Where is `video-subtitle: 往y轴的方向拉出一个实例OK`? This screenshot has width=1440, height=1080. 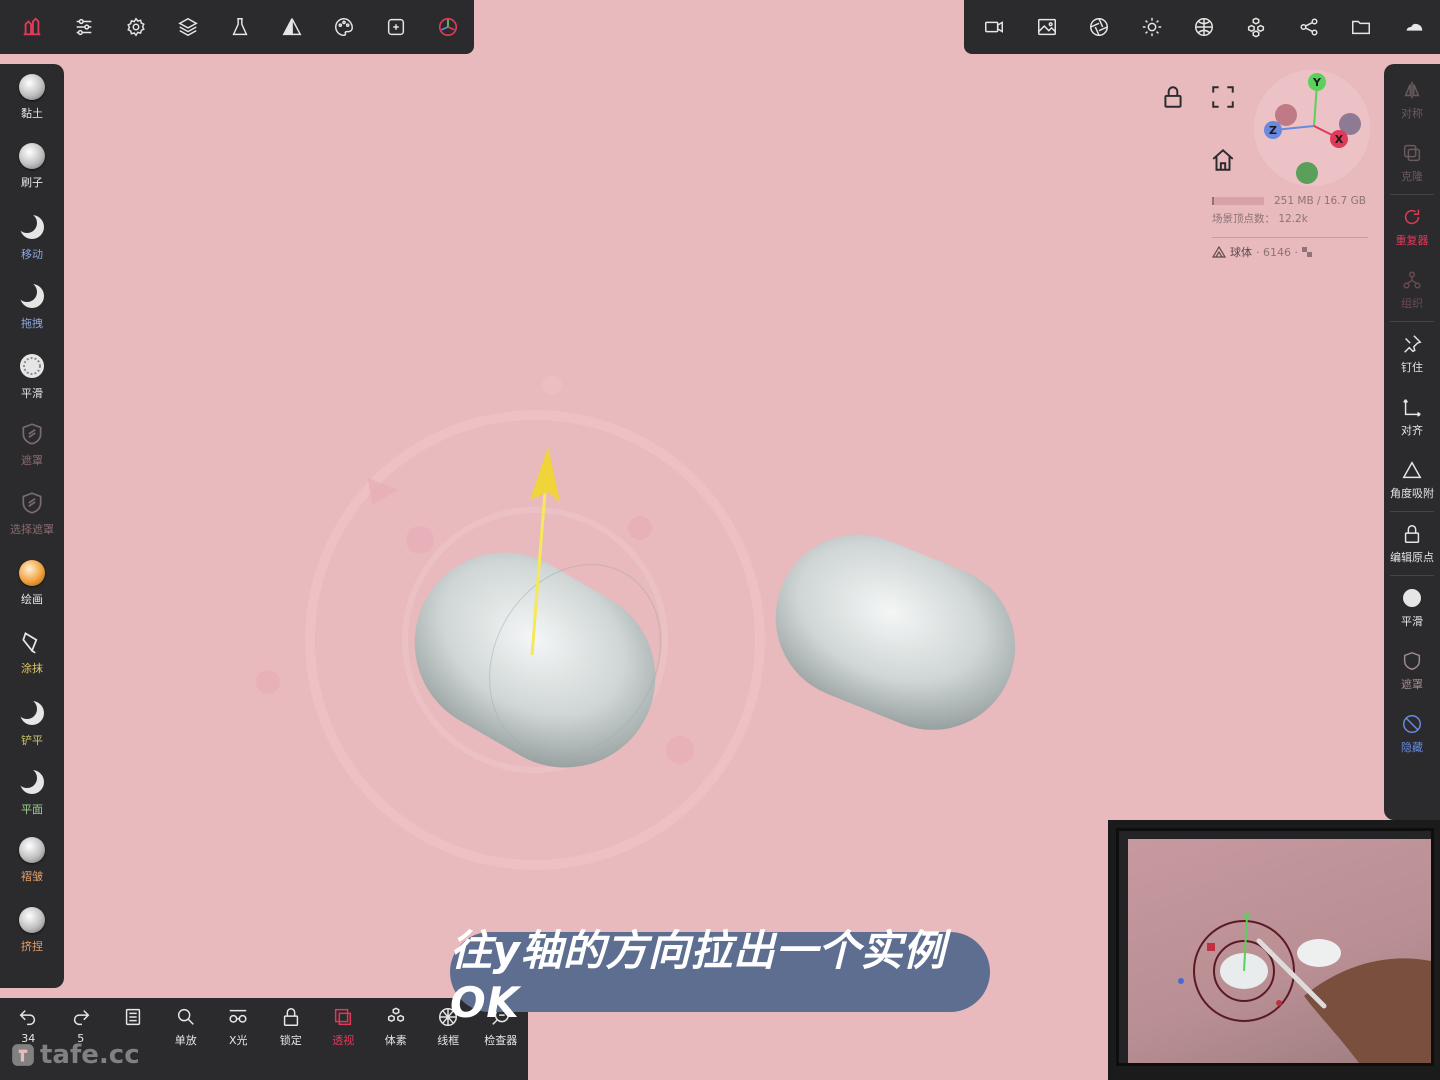 video-subtitle: 往y轴的方向拉出一个实例OK is located at coordinates (720, 976).